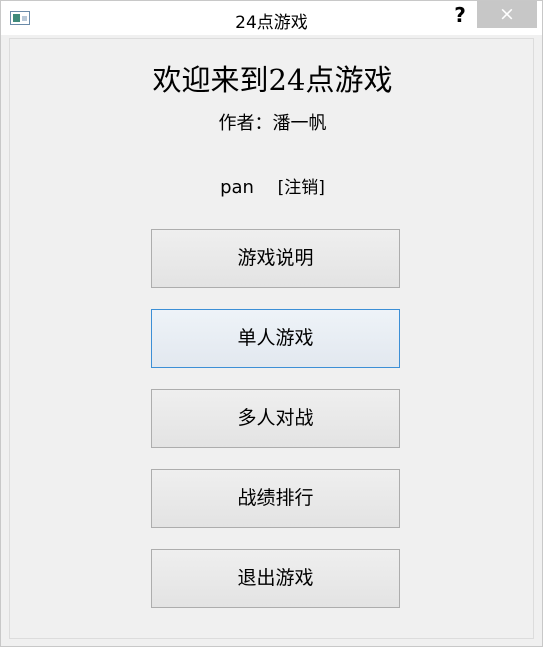 The height and width of the screenshot is (647, 543). Describe the element at coordinates (275, 578) in the screenshot. I see `exit-game-button: 退出游戏` at that location.